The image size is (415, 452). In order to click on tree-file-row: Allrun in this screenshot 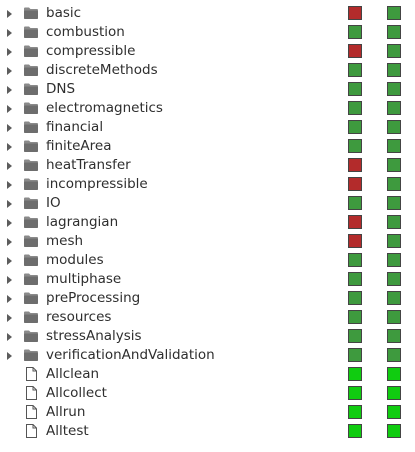, I will do `click(207, 412)`.